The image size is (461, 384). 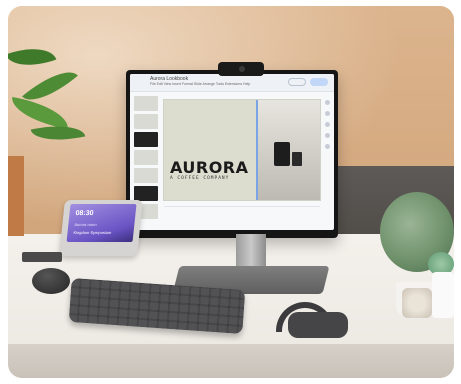 What do you see at coordinates (318, 325) in the screenshot?
I see `headphone-cup` at bounding box center [318, 325].